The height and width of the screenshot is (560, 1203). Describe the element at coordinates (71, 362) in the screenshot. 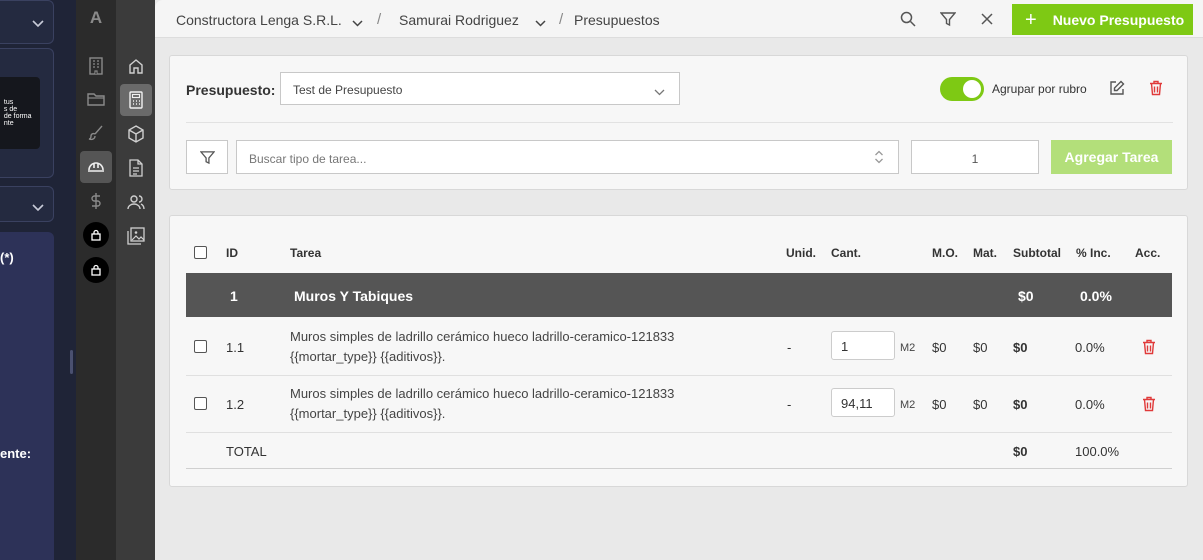

I see `background-scrollbar` at that location.